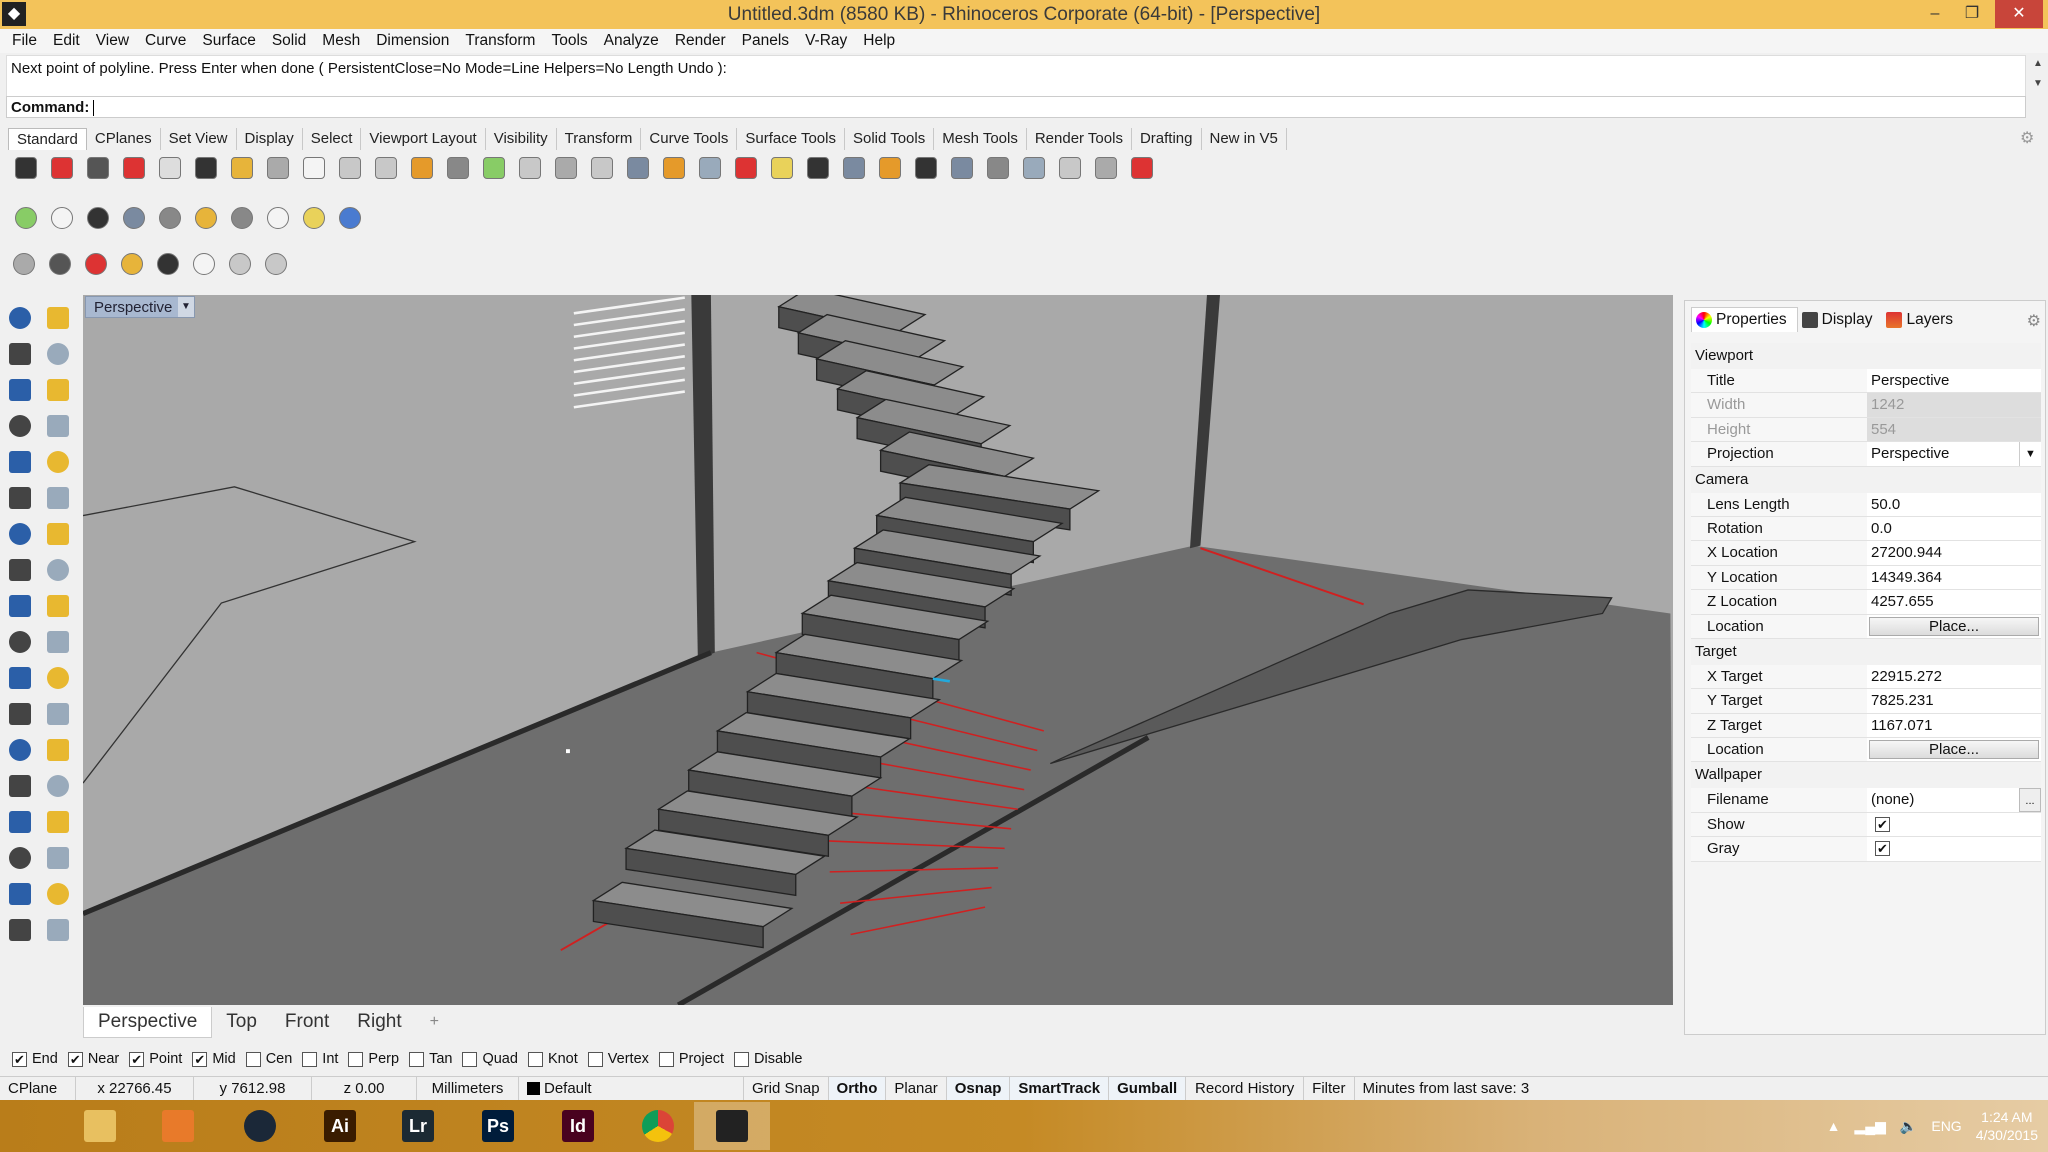 This screenshot has width=2048, height=1152. Describe the element at coordinates (1954, 504) in the screenshot. I see `lens-length-value: 50.0` at that location.